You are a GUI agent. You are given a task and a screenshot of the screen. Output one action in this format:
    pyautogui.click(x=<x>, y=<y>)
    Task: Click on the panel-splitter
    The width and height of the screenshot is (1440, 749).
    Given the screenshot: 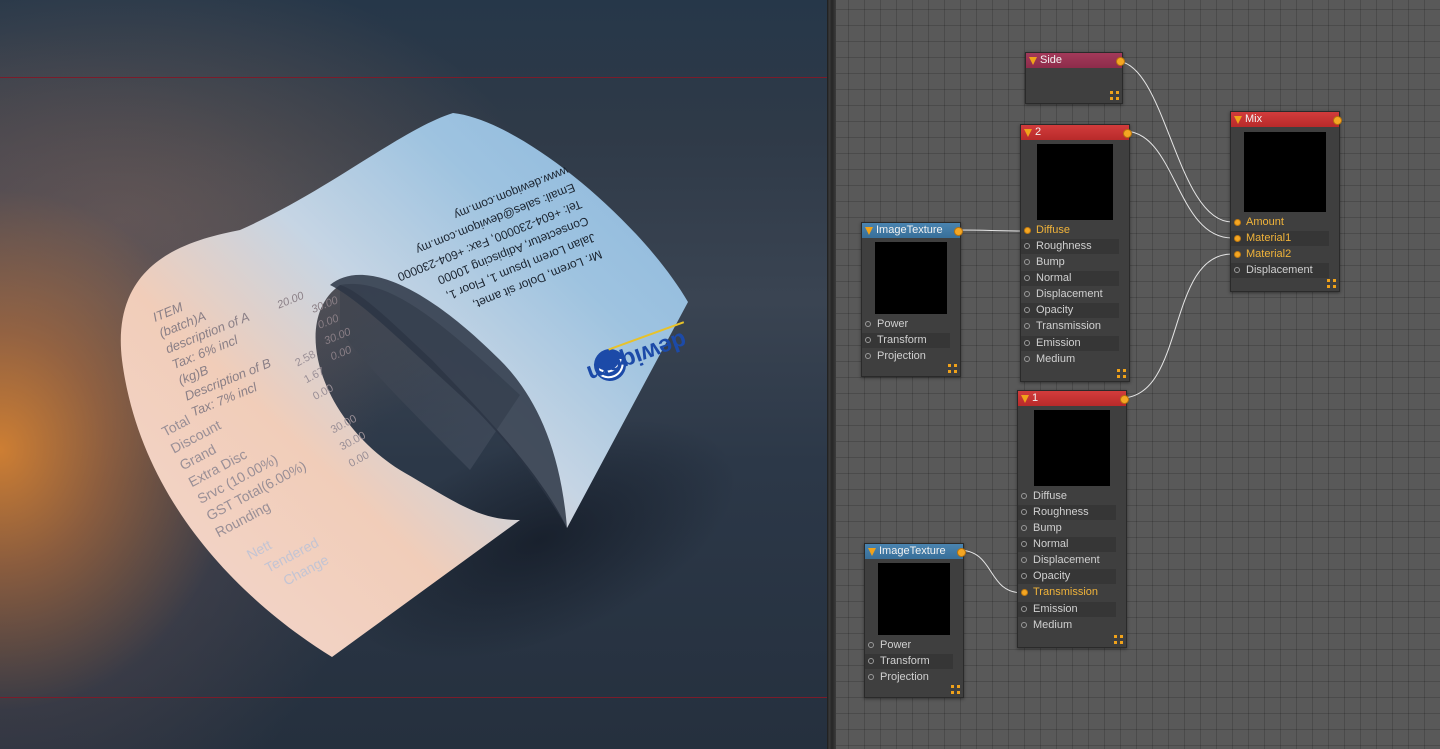 What is the action you would take?
    pyautogui.click(x=831, y=374)
    